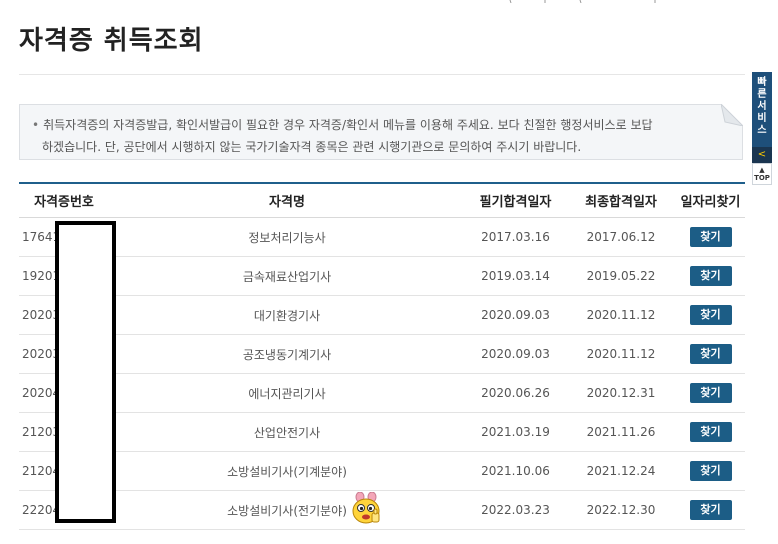  Describe the element at coordinates (582, 1) in the screenshot. I see `top-edge-fragment` at that location.